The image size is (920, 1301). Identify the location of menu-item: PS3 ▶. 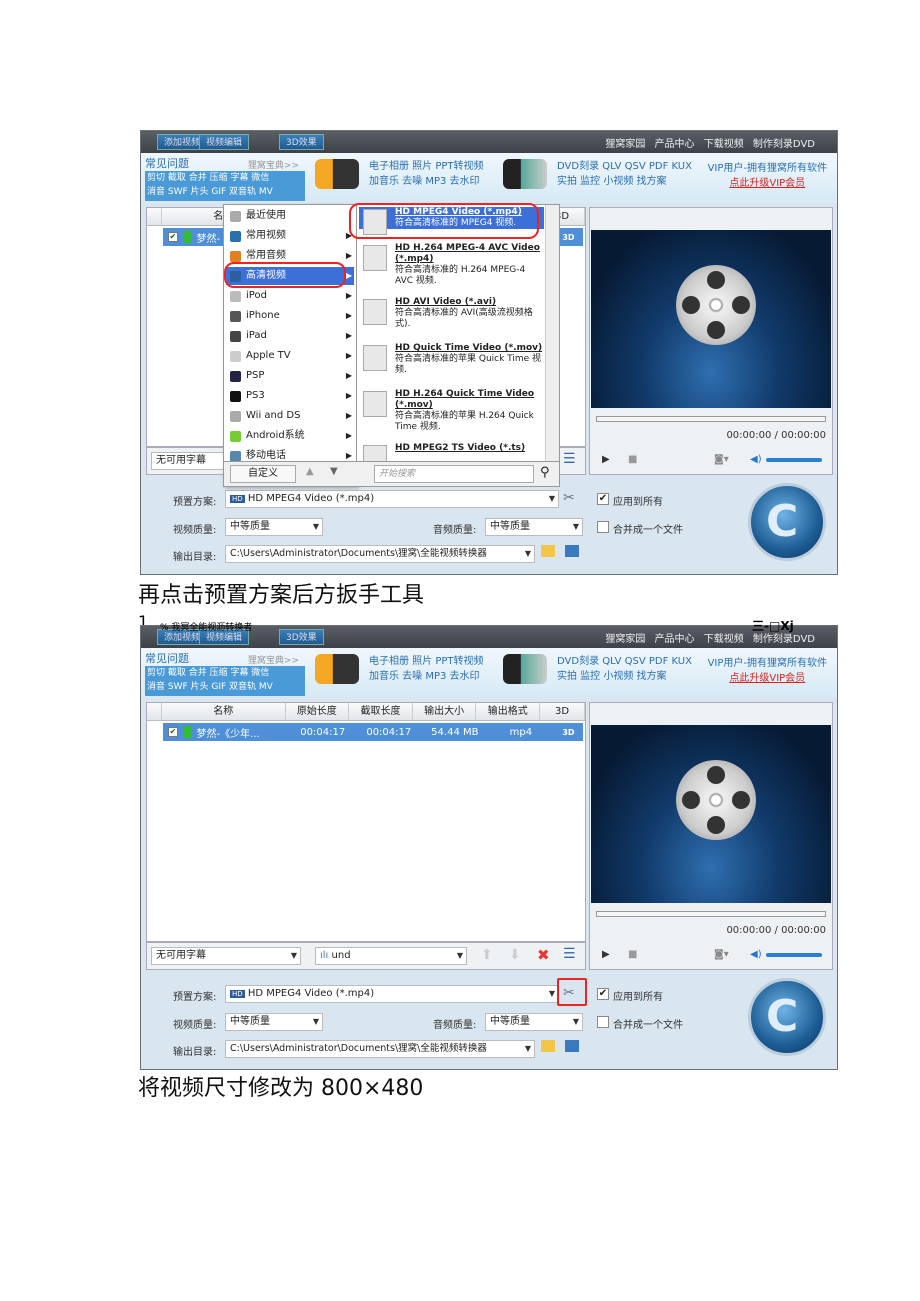
(290, 396).